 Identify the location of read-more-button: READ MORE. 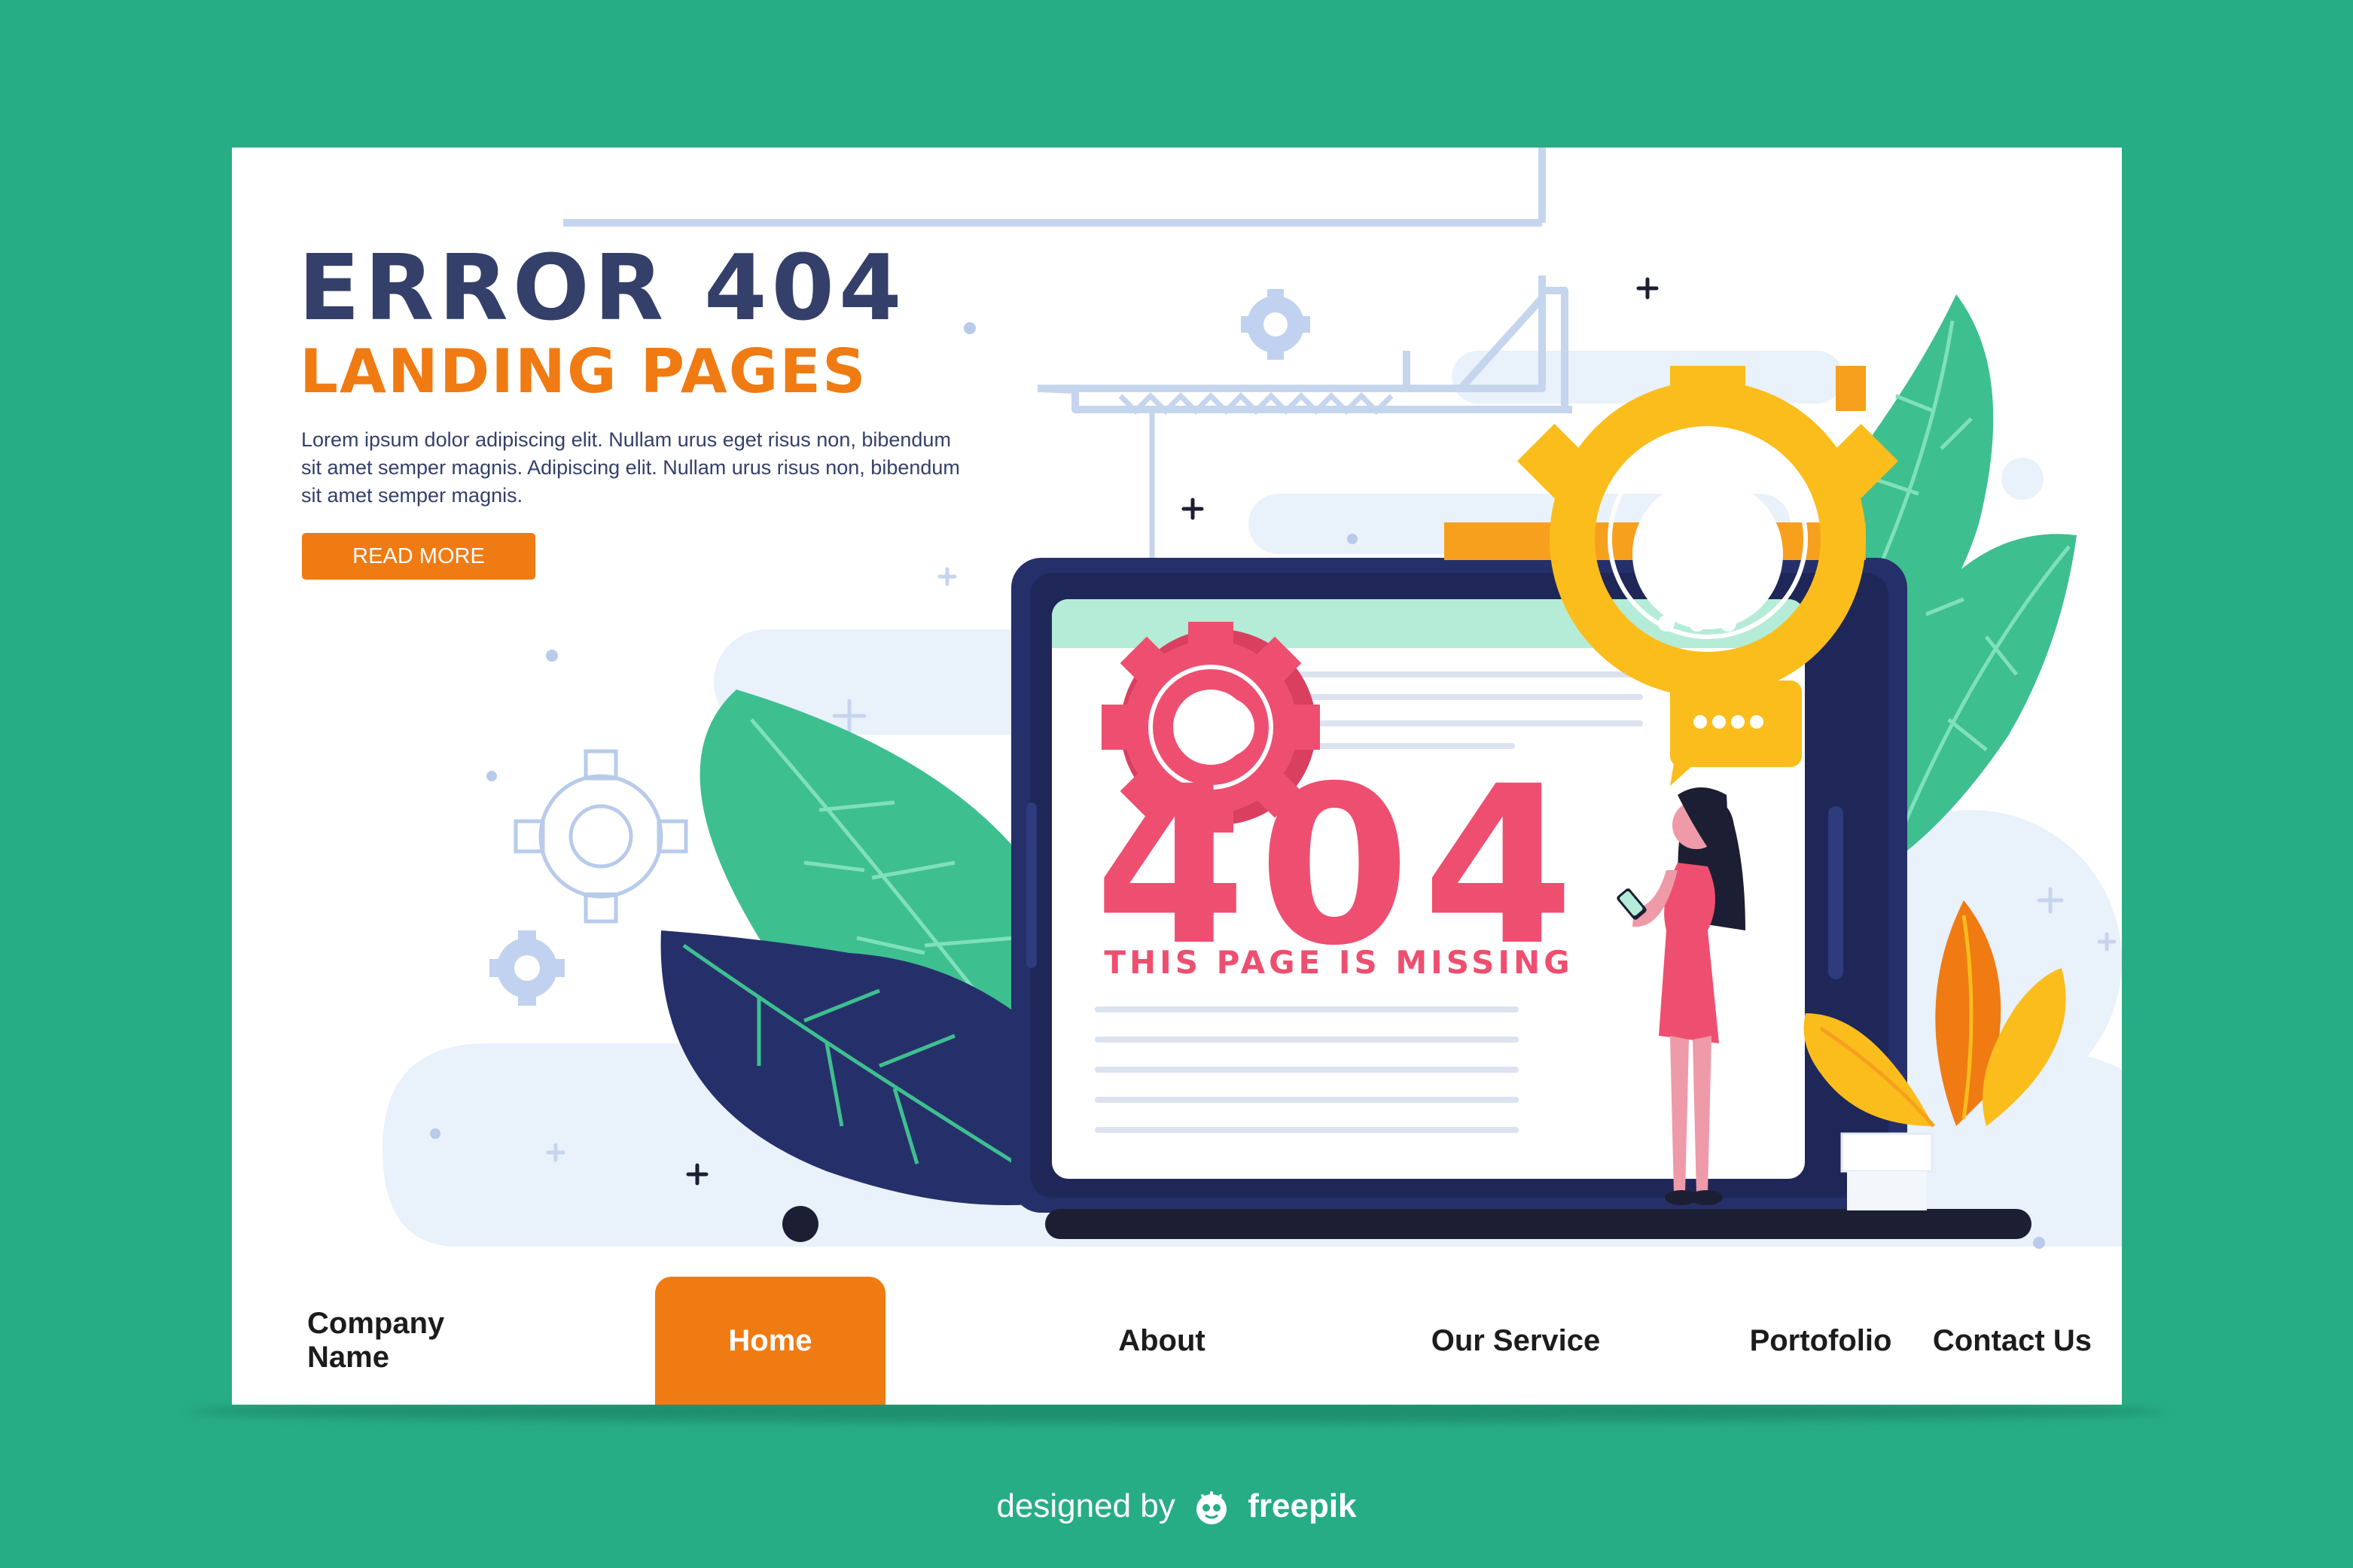
(418, 556).